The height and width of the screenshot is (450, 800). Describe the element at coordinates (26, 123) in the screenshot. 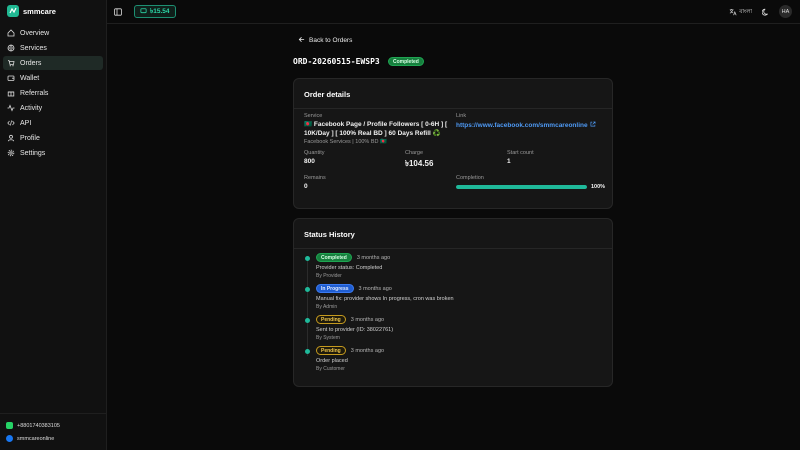

I see `sidebar-item-label: API` at that location.